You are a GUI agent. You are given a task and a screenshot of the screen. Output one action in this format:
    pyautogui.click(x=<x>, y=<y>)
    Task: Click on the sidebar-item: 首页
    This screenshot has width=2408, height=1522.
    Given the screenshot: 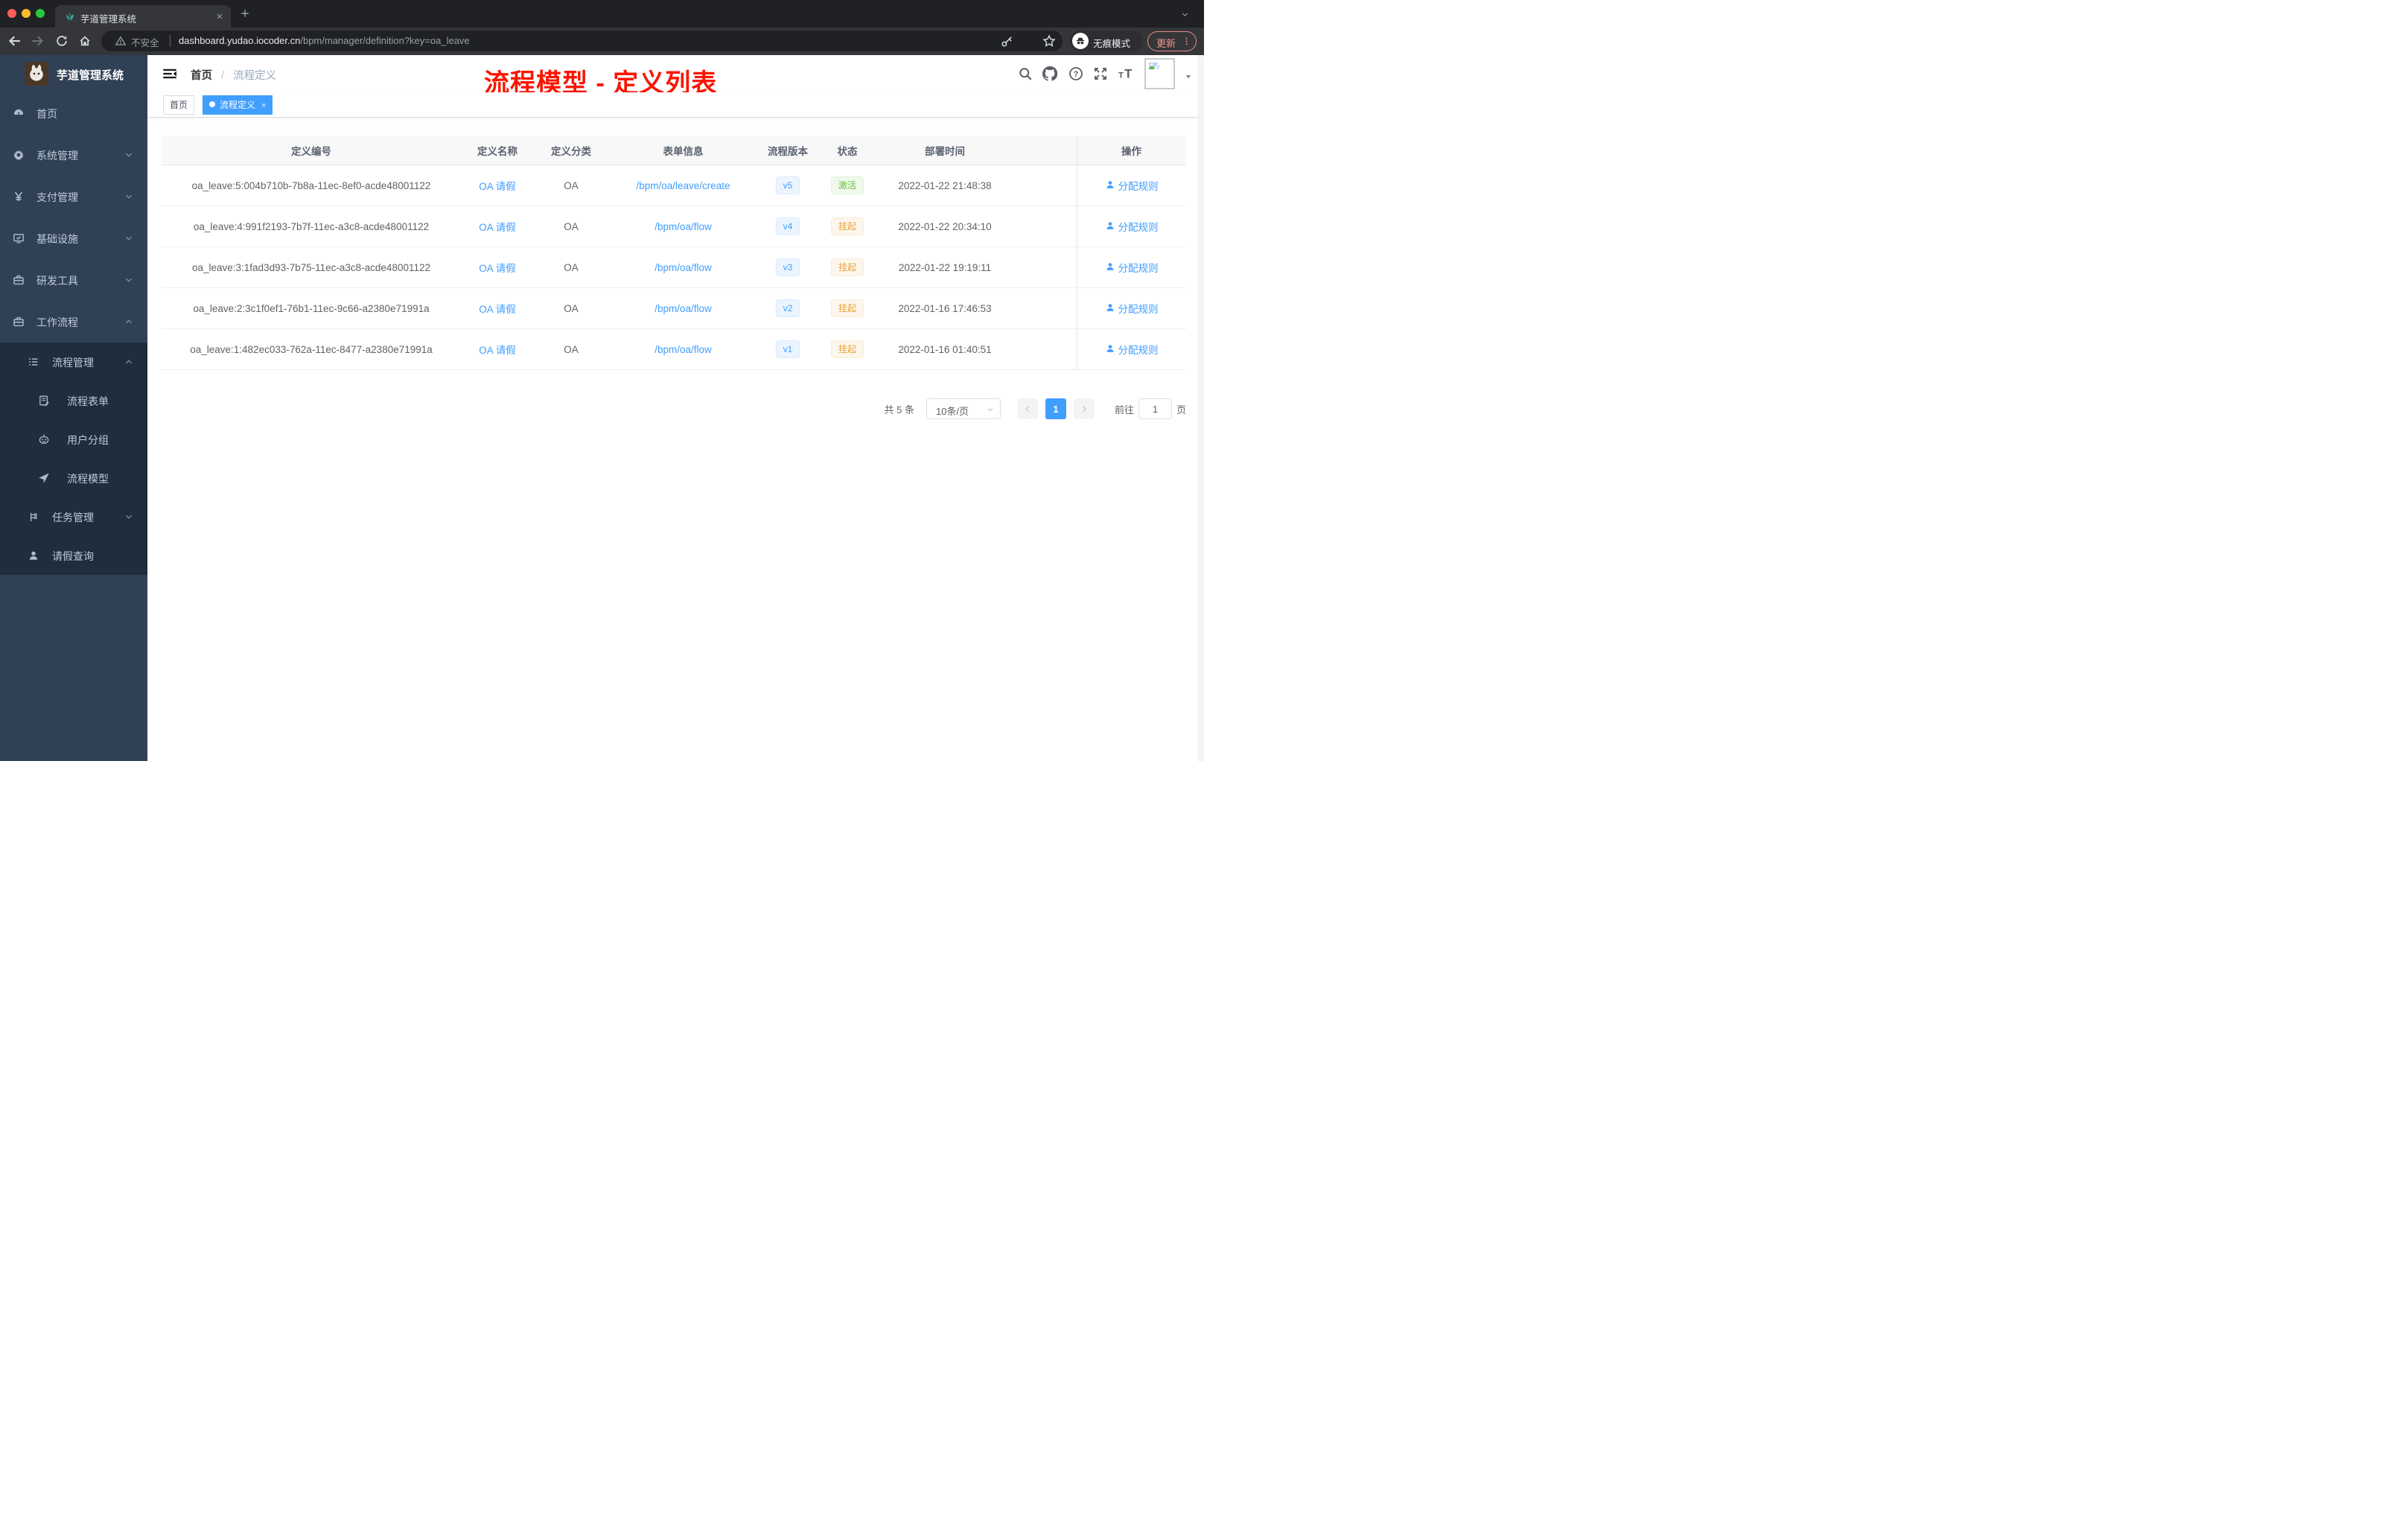 What is the action you would take?
    pyautogui.click(x=73, y=113)
    